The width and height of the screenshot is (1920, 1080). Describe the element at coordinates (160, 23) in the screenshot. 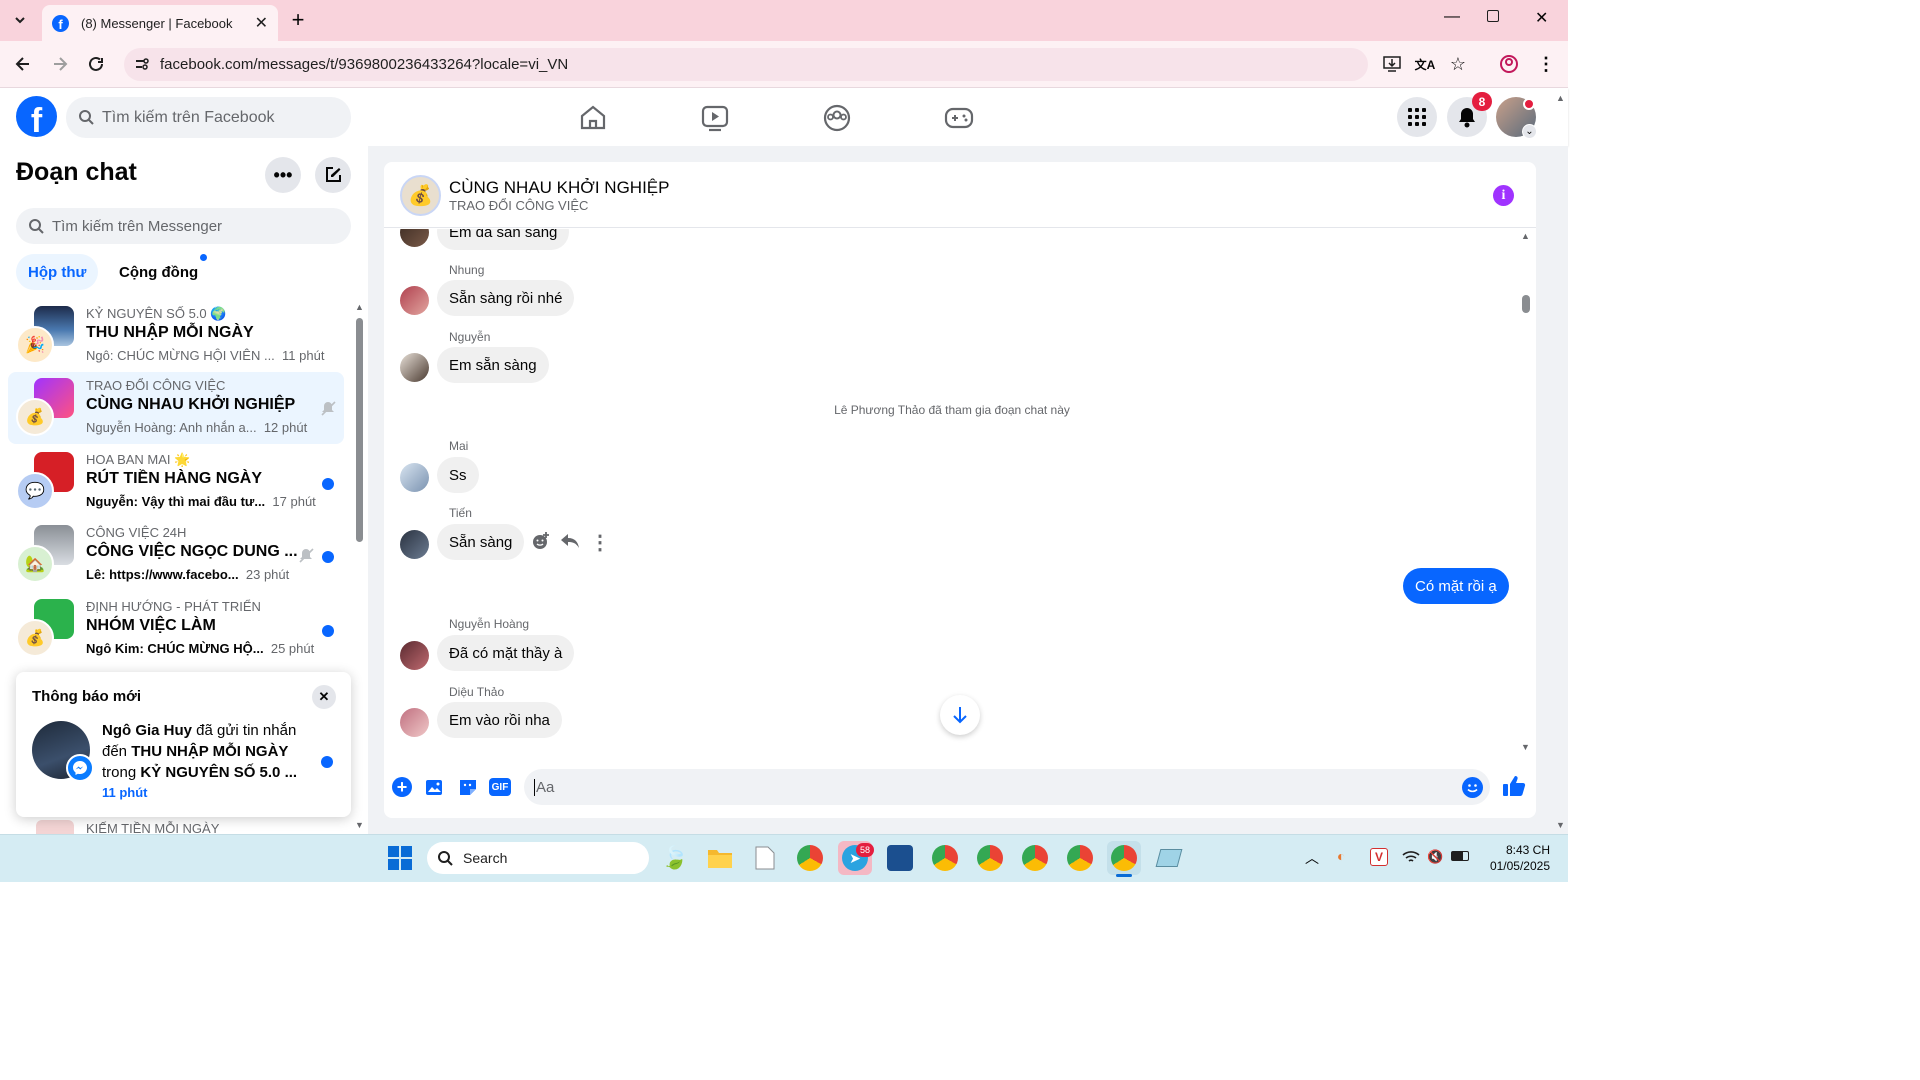

I see `browser-tab: f (8) Messenger | Facebook ✕` at that location.